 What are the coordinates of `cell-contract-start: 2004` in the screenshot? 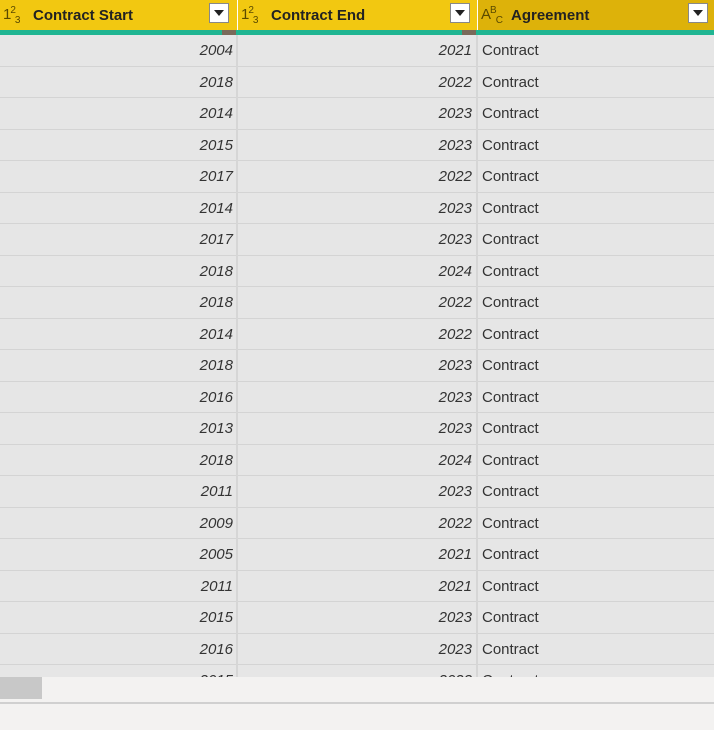 It's located at (116, 50).